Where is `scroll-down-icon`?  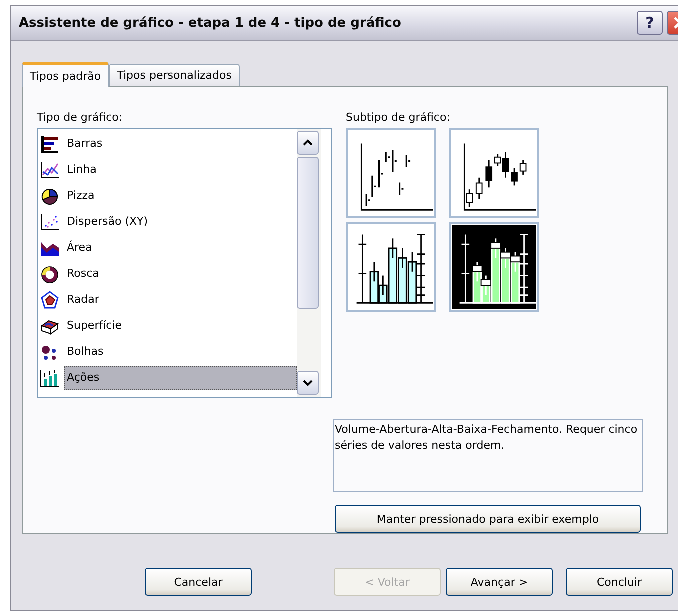 scroll-down-icon is located at coordinates (308, 383).